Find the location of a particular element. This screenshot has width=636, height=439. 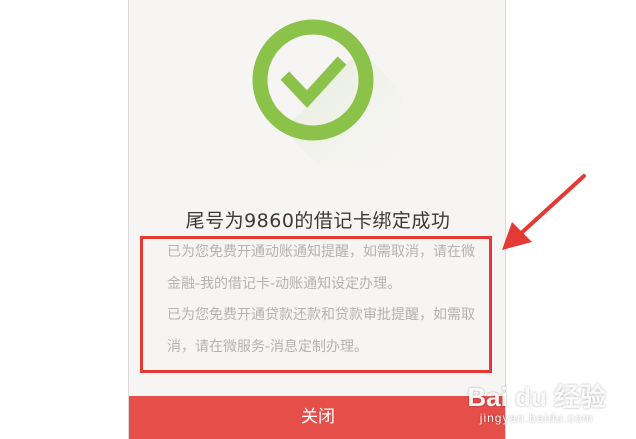

arrow-icon is located at coordinates (544, 212).